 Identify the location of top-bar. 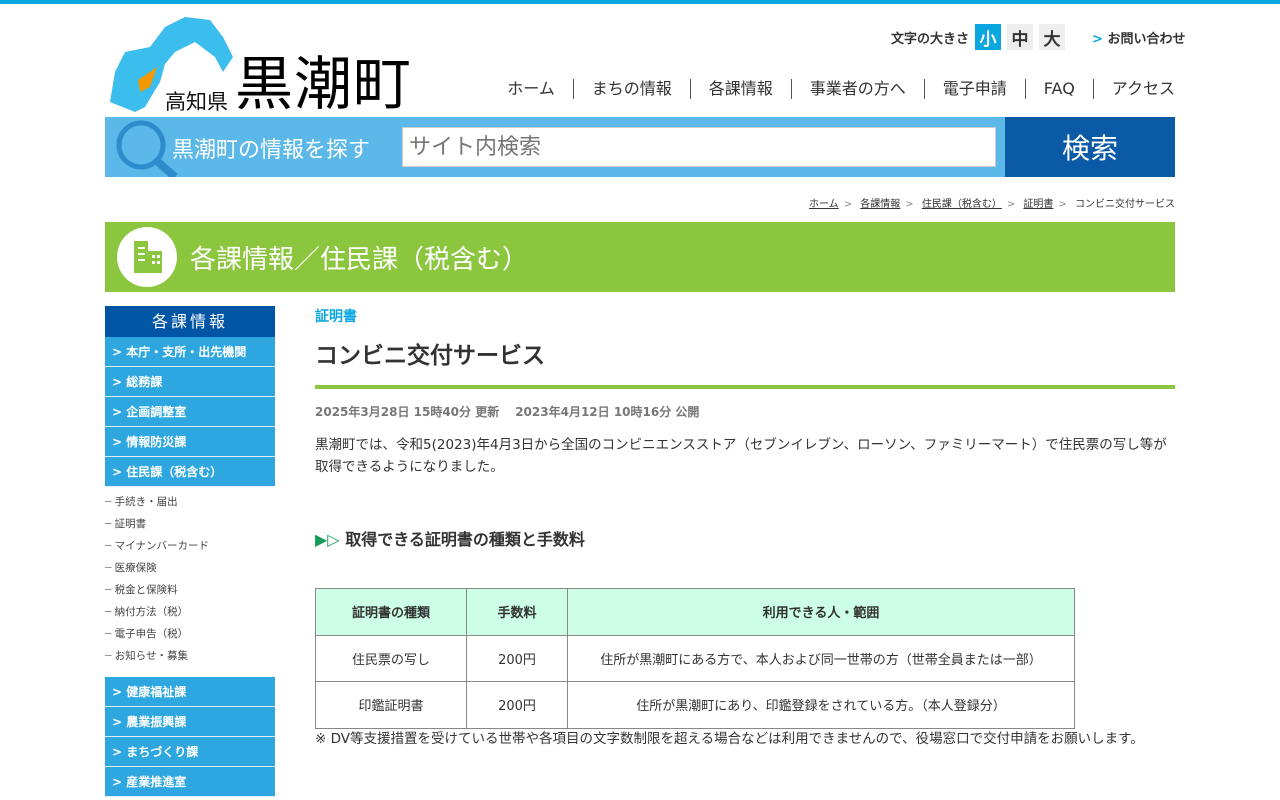
(640, 2).